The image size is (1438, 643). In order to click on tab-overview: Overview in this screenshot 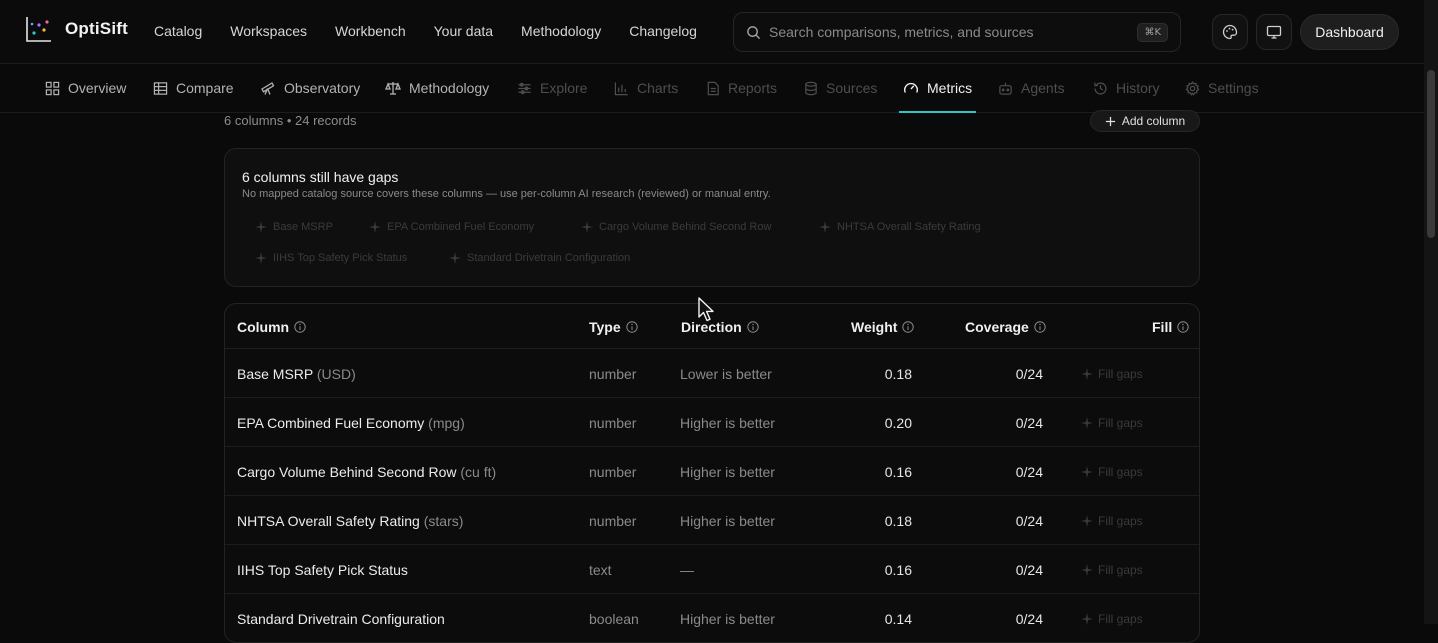, I will do `click(85, 88)`.